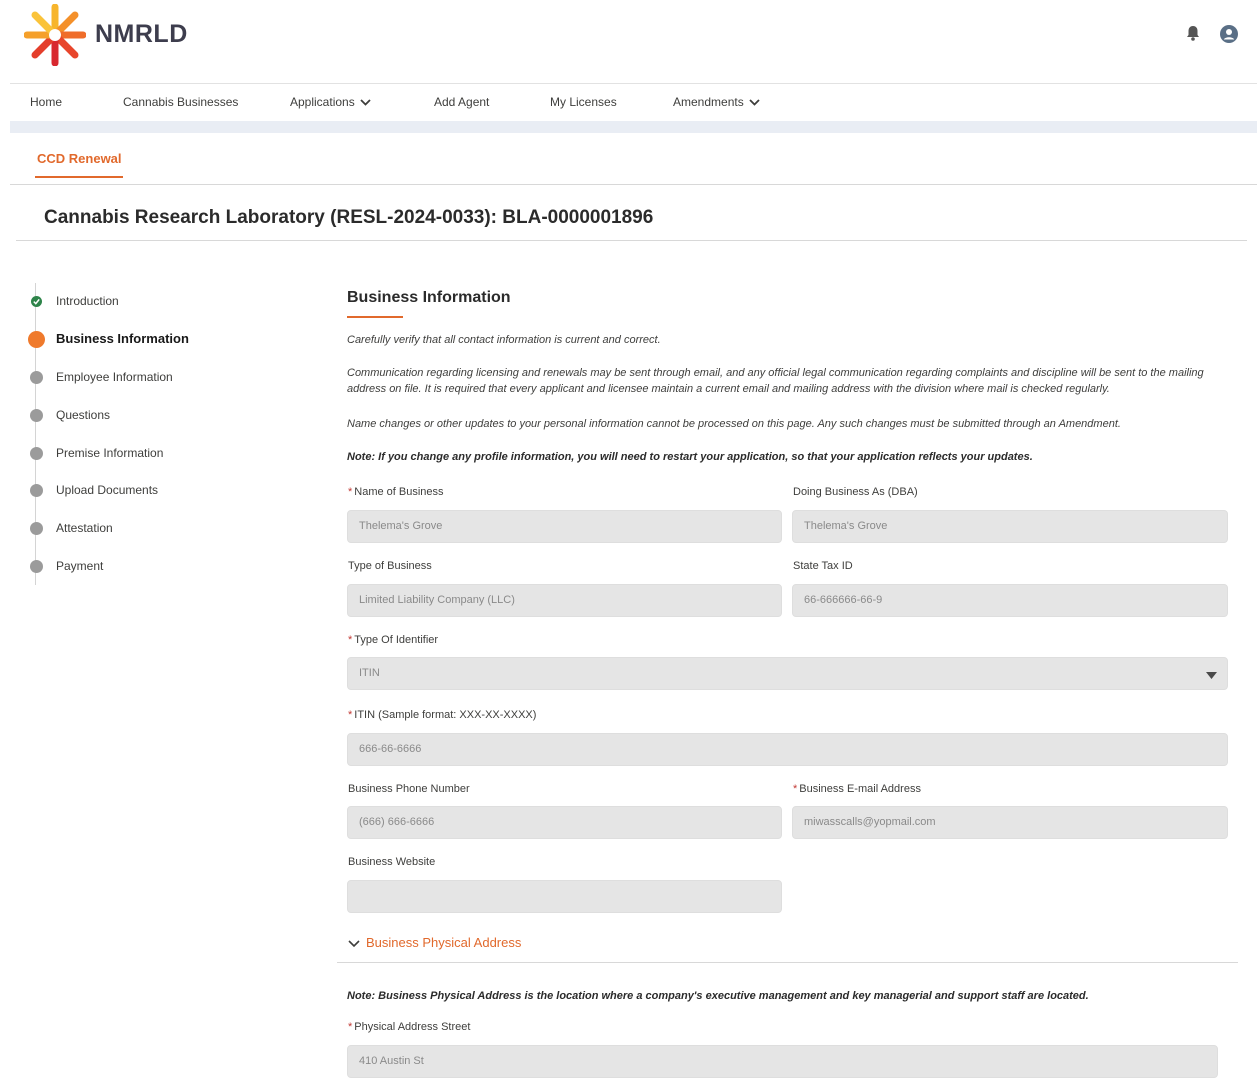 The image size is (1257, 1078). I want to click on type-of-business-field: Limited Liability Company (LLC), so click(564, 600).